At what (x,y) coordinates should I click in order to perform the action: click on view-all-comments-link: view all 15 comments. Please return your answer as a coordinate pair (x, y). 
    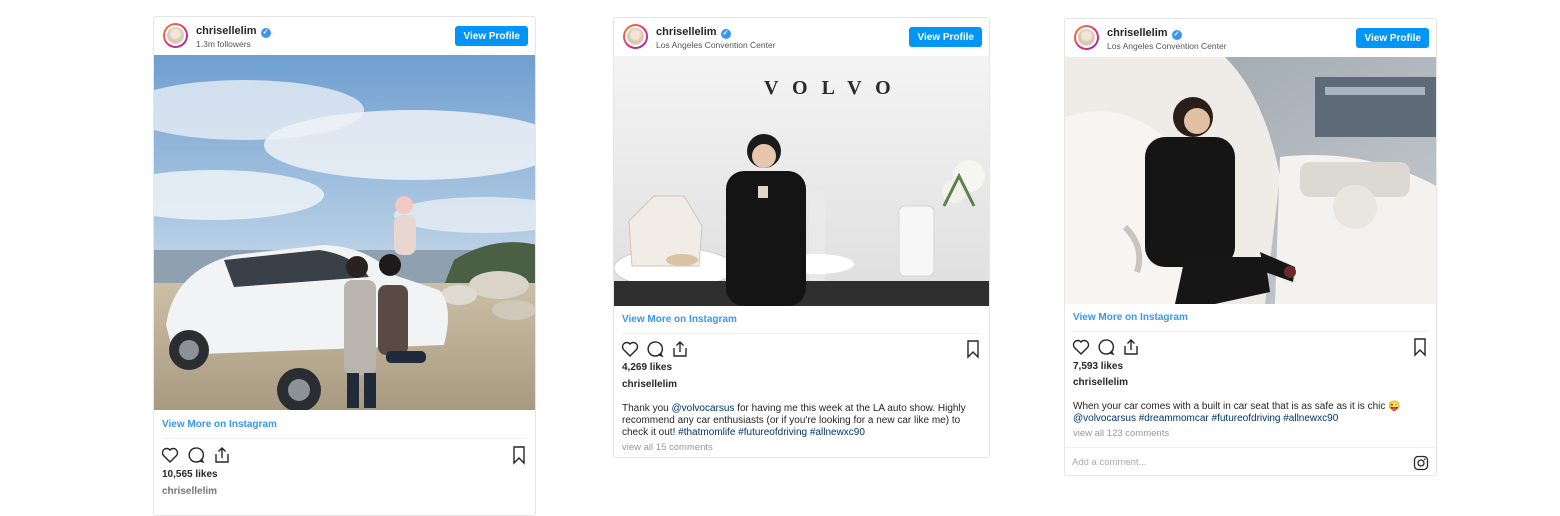
    Looking at the image, I should click on (667, 447).